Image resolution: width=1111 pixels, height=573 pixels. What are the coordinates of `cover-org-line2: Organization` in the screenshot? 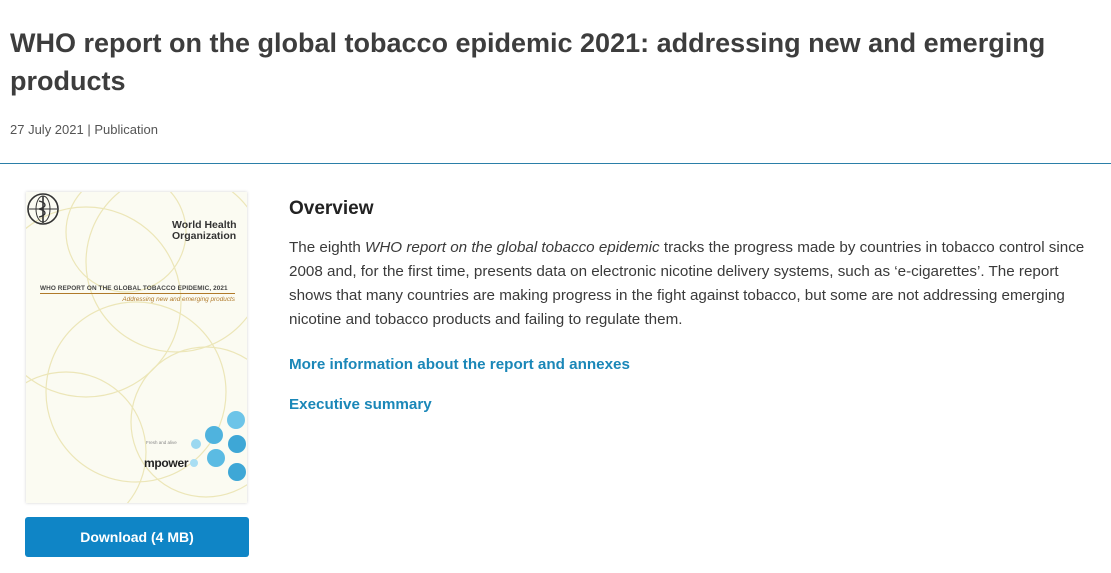 It's located at (204, 236).